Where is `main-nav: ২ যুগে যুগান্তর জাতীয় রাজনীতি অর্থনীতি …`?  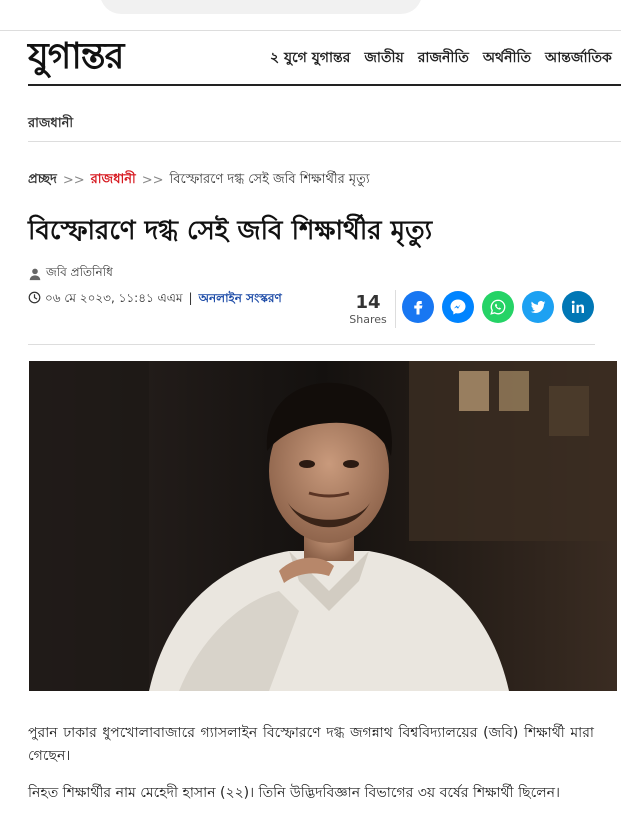
main-nav: ২ যুগে যুগান্তর জাতীয় রাজনীতি অর্থনীতি … is located at coordinates (445, 58).